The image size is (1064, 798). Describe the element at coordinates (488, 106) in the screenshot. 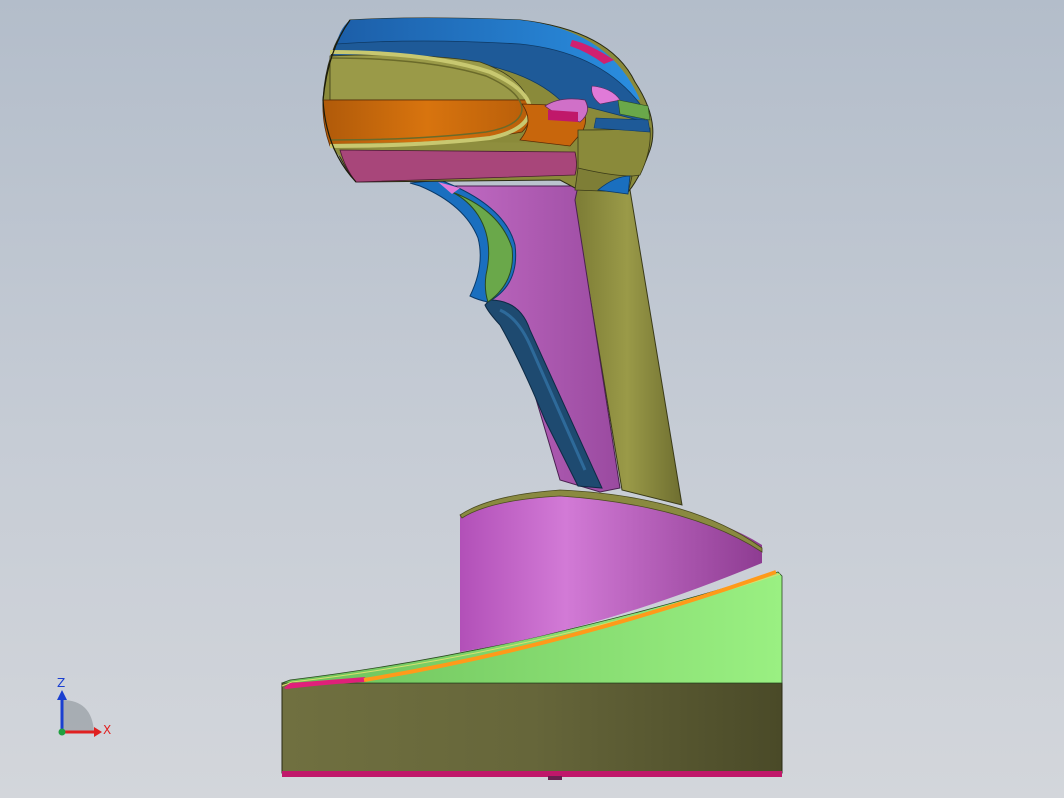

I see `scanner-head` at that location.